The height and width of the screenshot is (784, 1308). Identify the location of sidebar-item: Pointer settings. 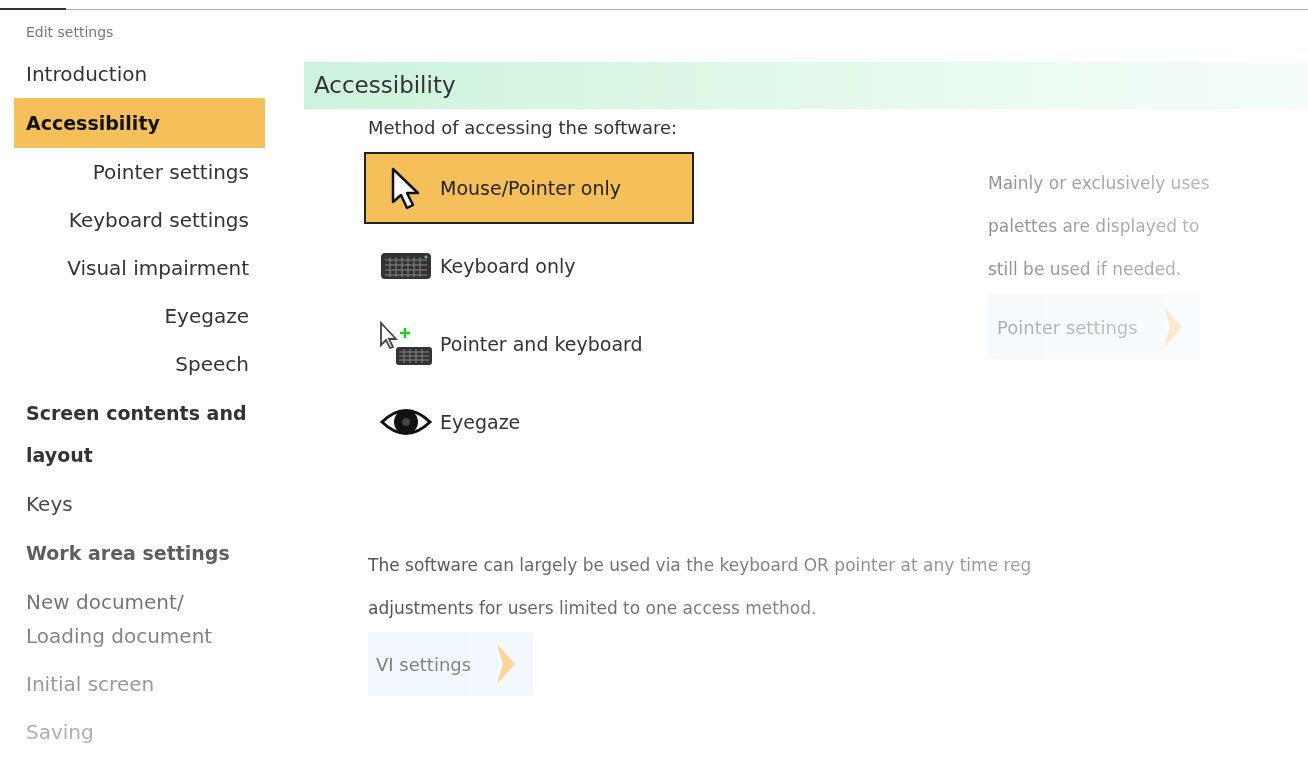
(139, 172).